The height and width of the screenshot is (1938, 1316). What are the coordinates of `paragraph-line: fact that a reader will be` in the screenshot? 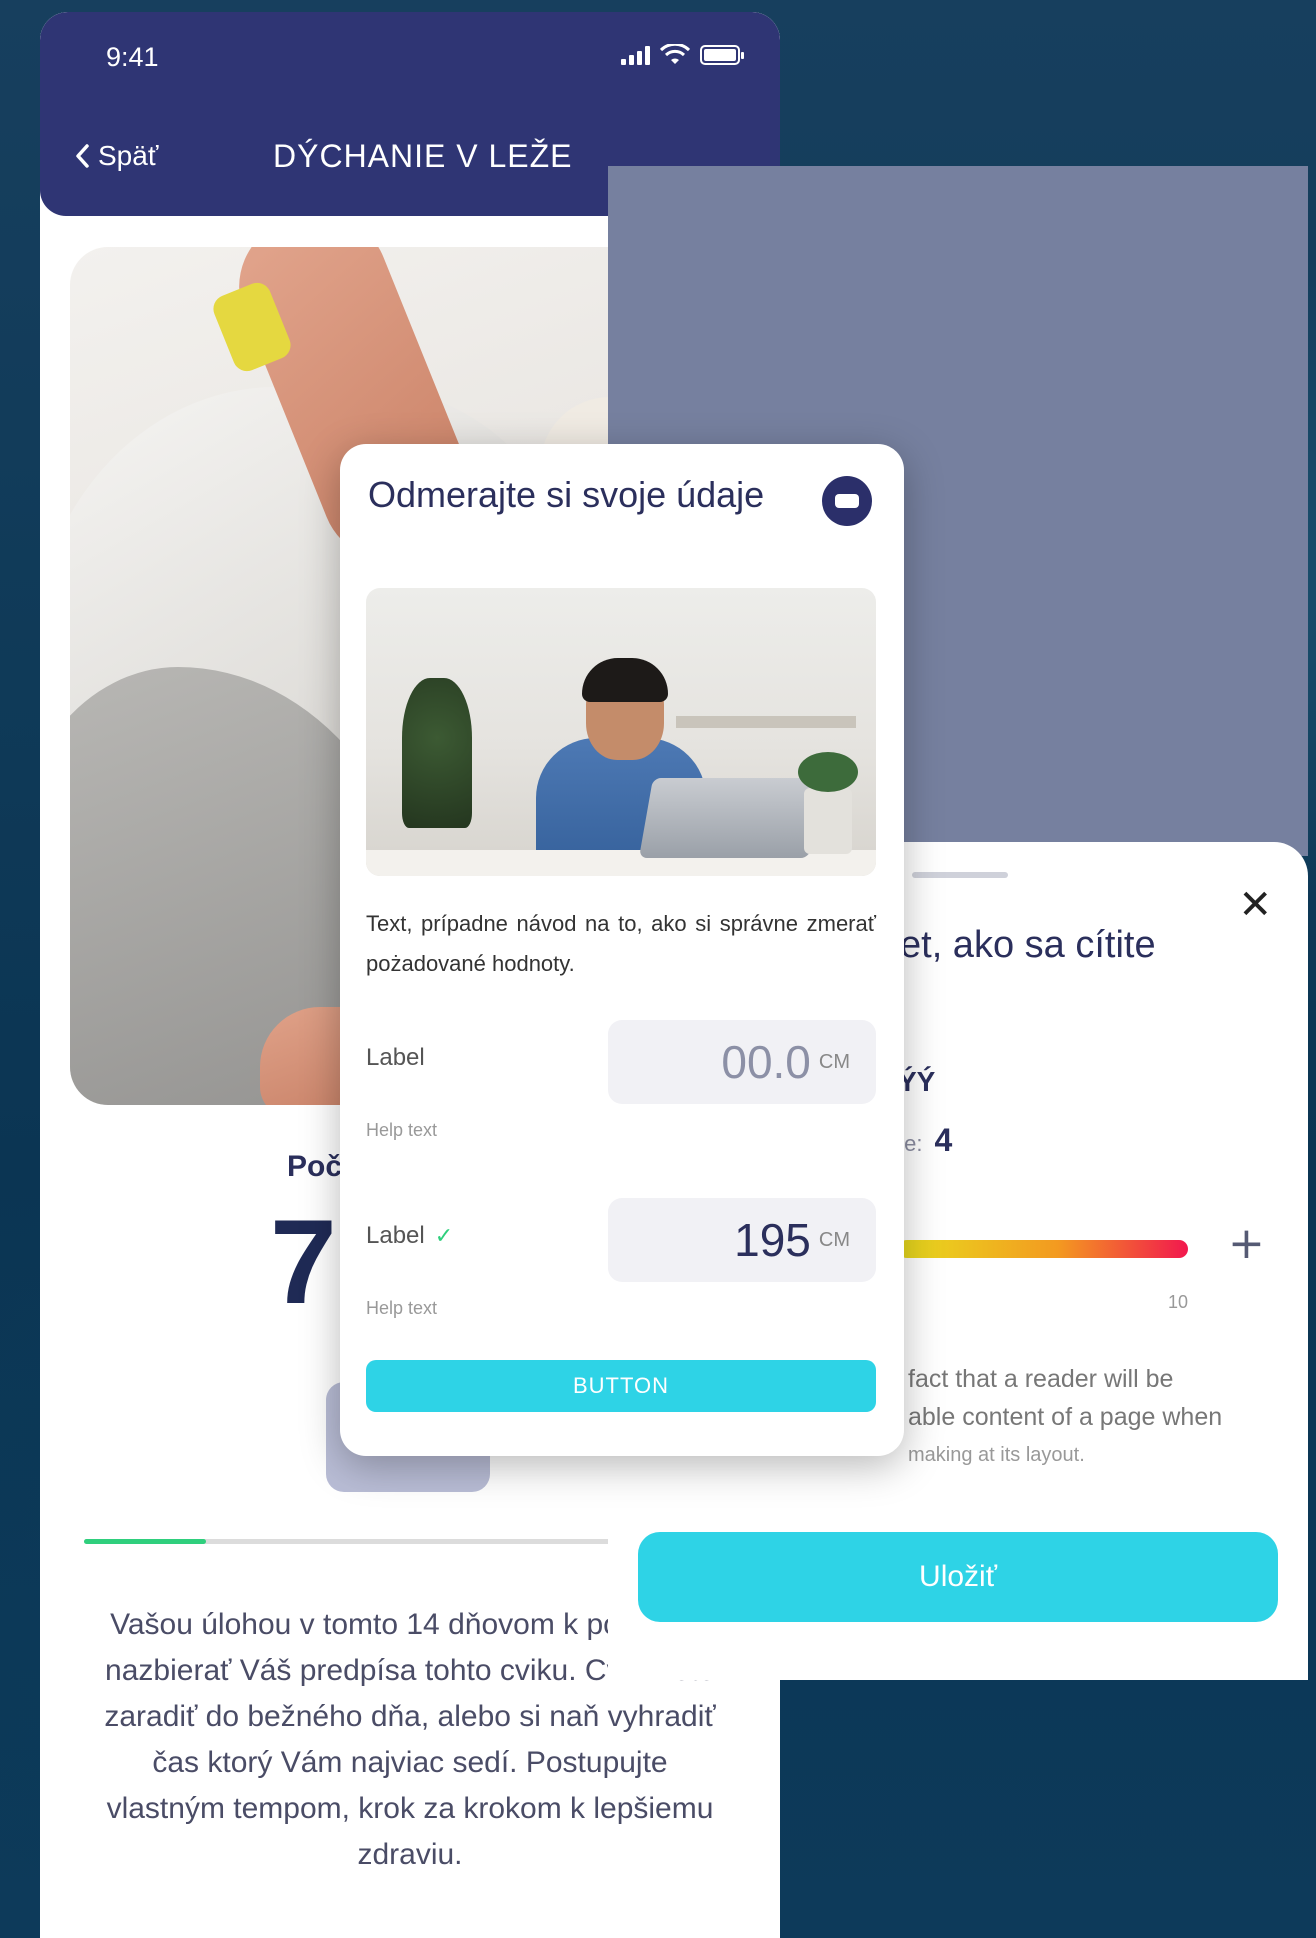 It's located at (1041, 1379).